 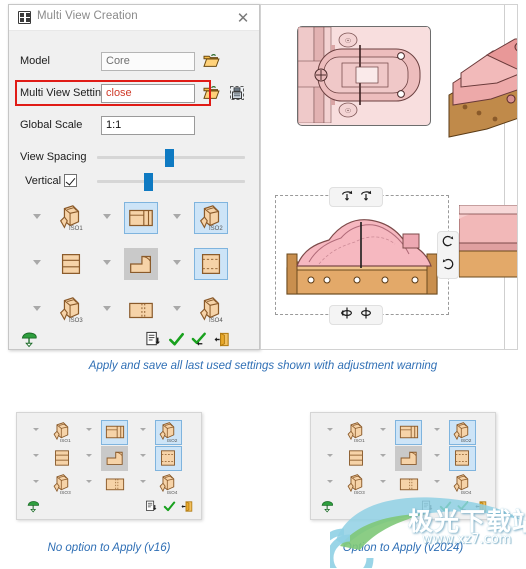 I want to click on rotate-cw-icon, so click(x=448, y=266).